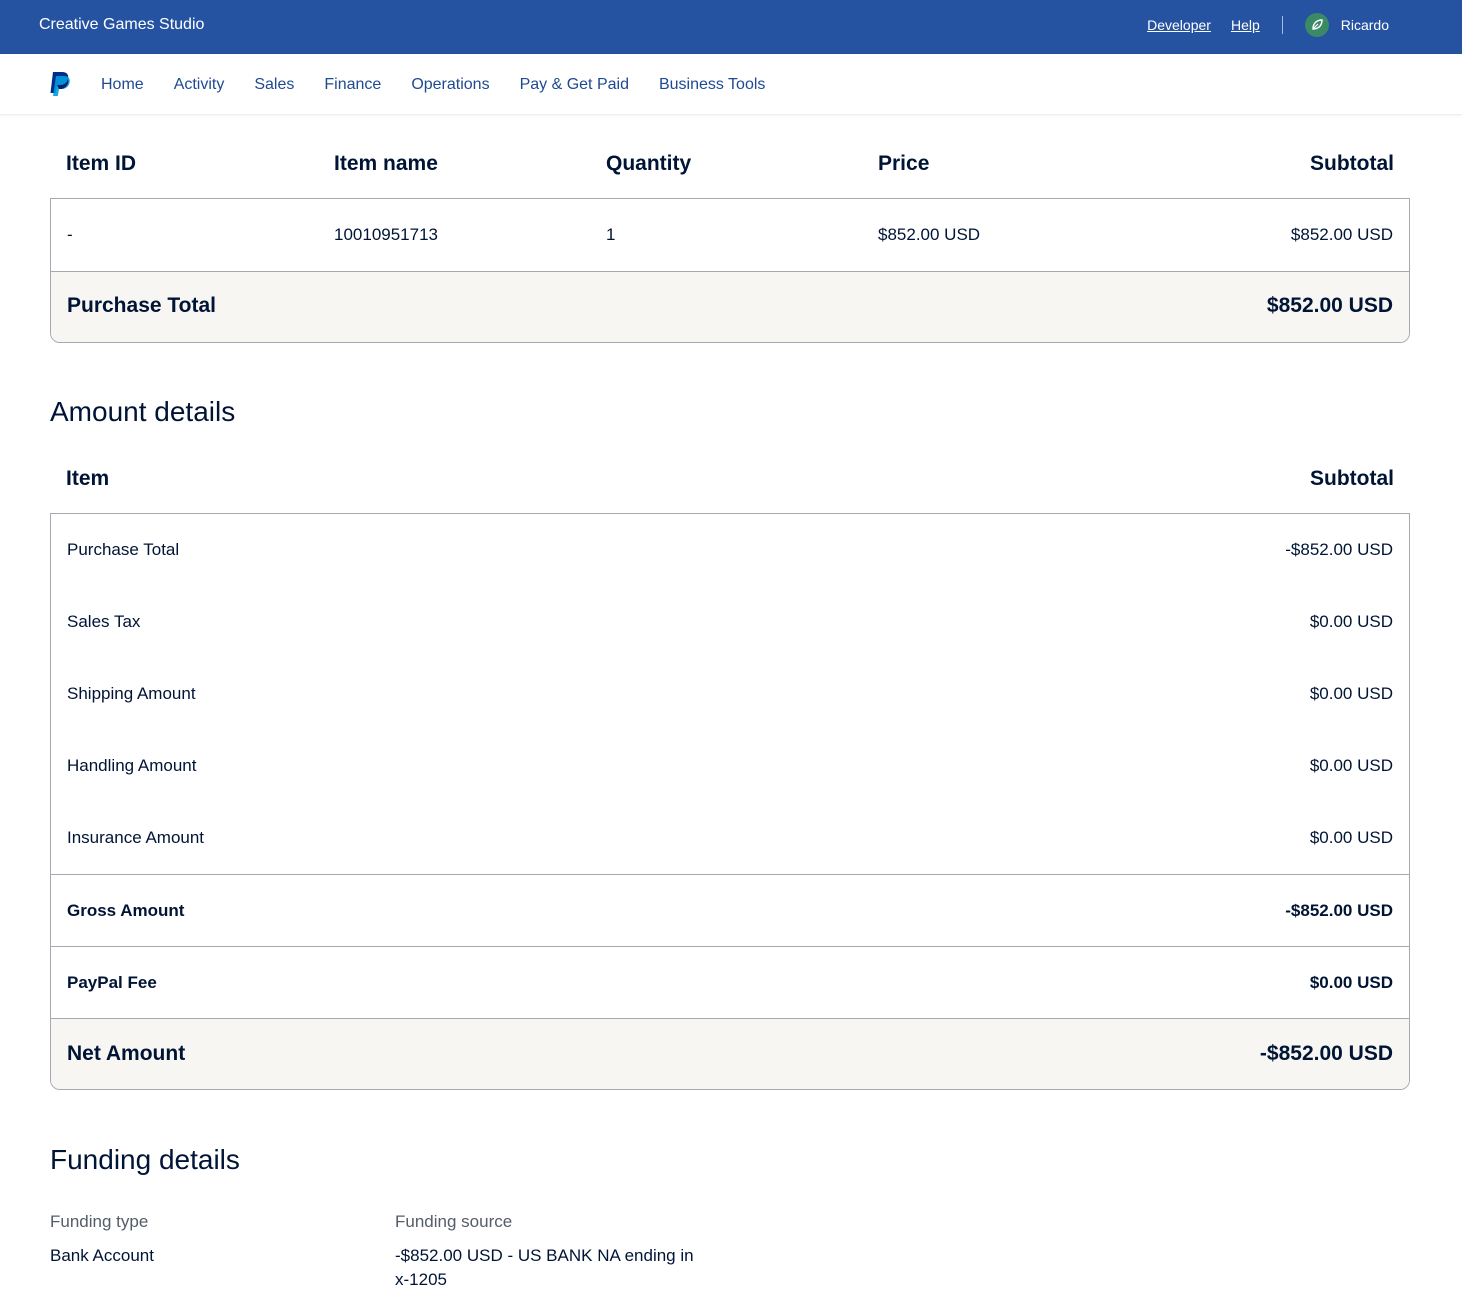  What do you see at coordinates (1365, 25) in the screenshot?
I see `user-name: Ricardo` at bounding box center [1365, 25].